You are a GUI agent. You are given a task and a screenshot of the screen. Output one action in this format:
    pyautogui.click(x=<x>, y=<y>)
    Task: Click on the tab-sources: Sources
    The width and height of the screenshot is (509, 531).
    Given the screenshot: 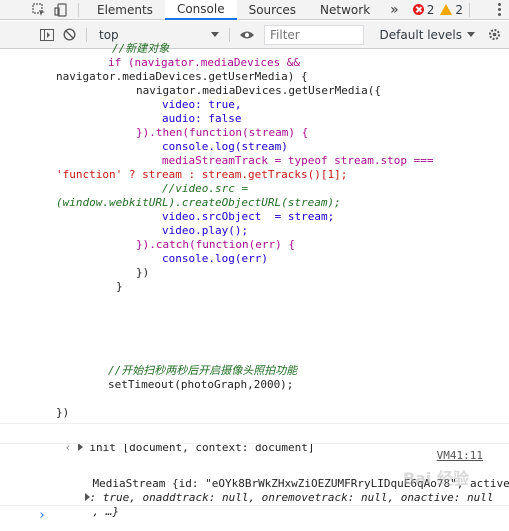 What is the action you would take?
    pyautogui.click(x=272, y=10)
    